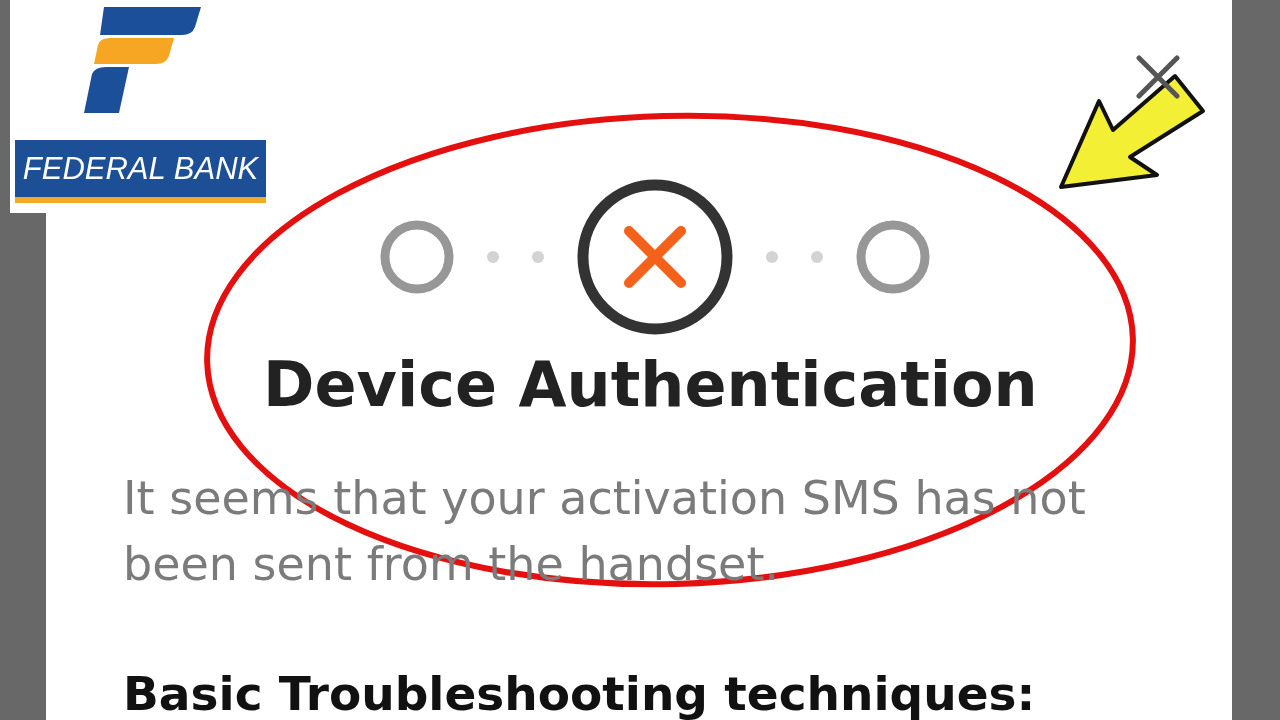 The width and height of the screenshot is (1280, 720). I want to click on section-heading: Basic Troubleshooting techniques:, so click(579, 694).